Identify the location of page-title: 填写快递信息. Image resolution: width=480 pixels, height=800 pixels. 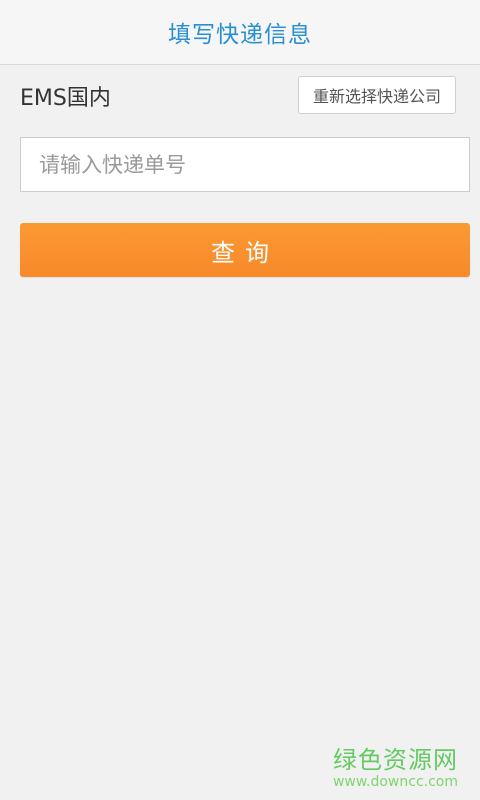
(240, 35).